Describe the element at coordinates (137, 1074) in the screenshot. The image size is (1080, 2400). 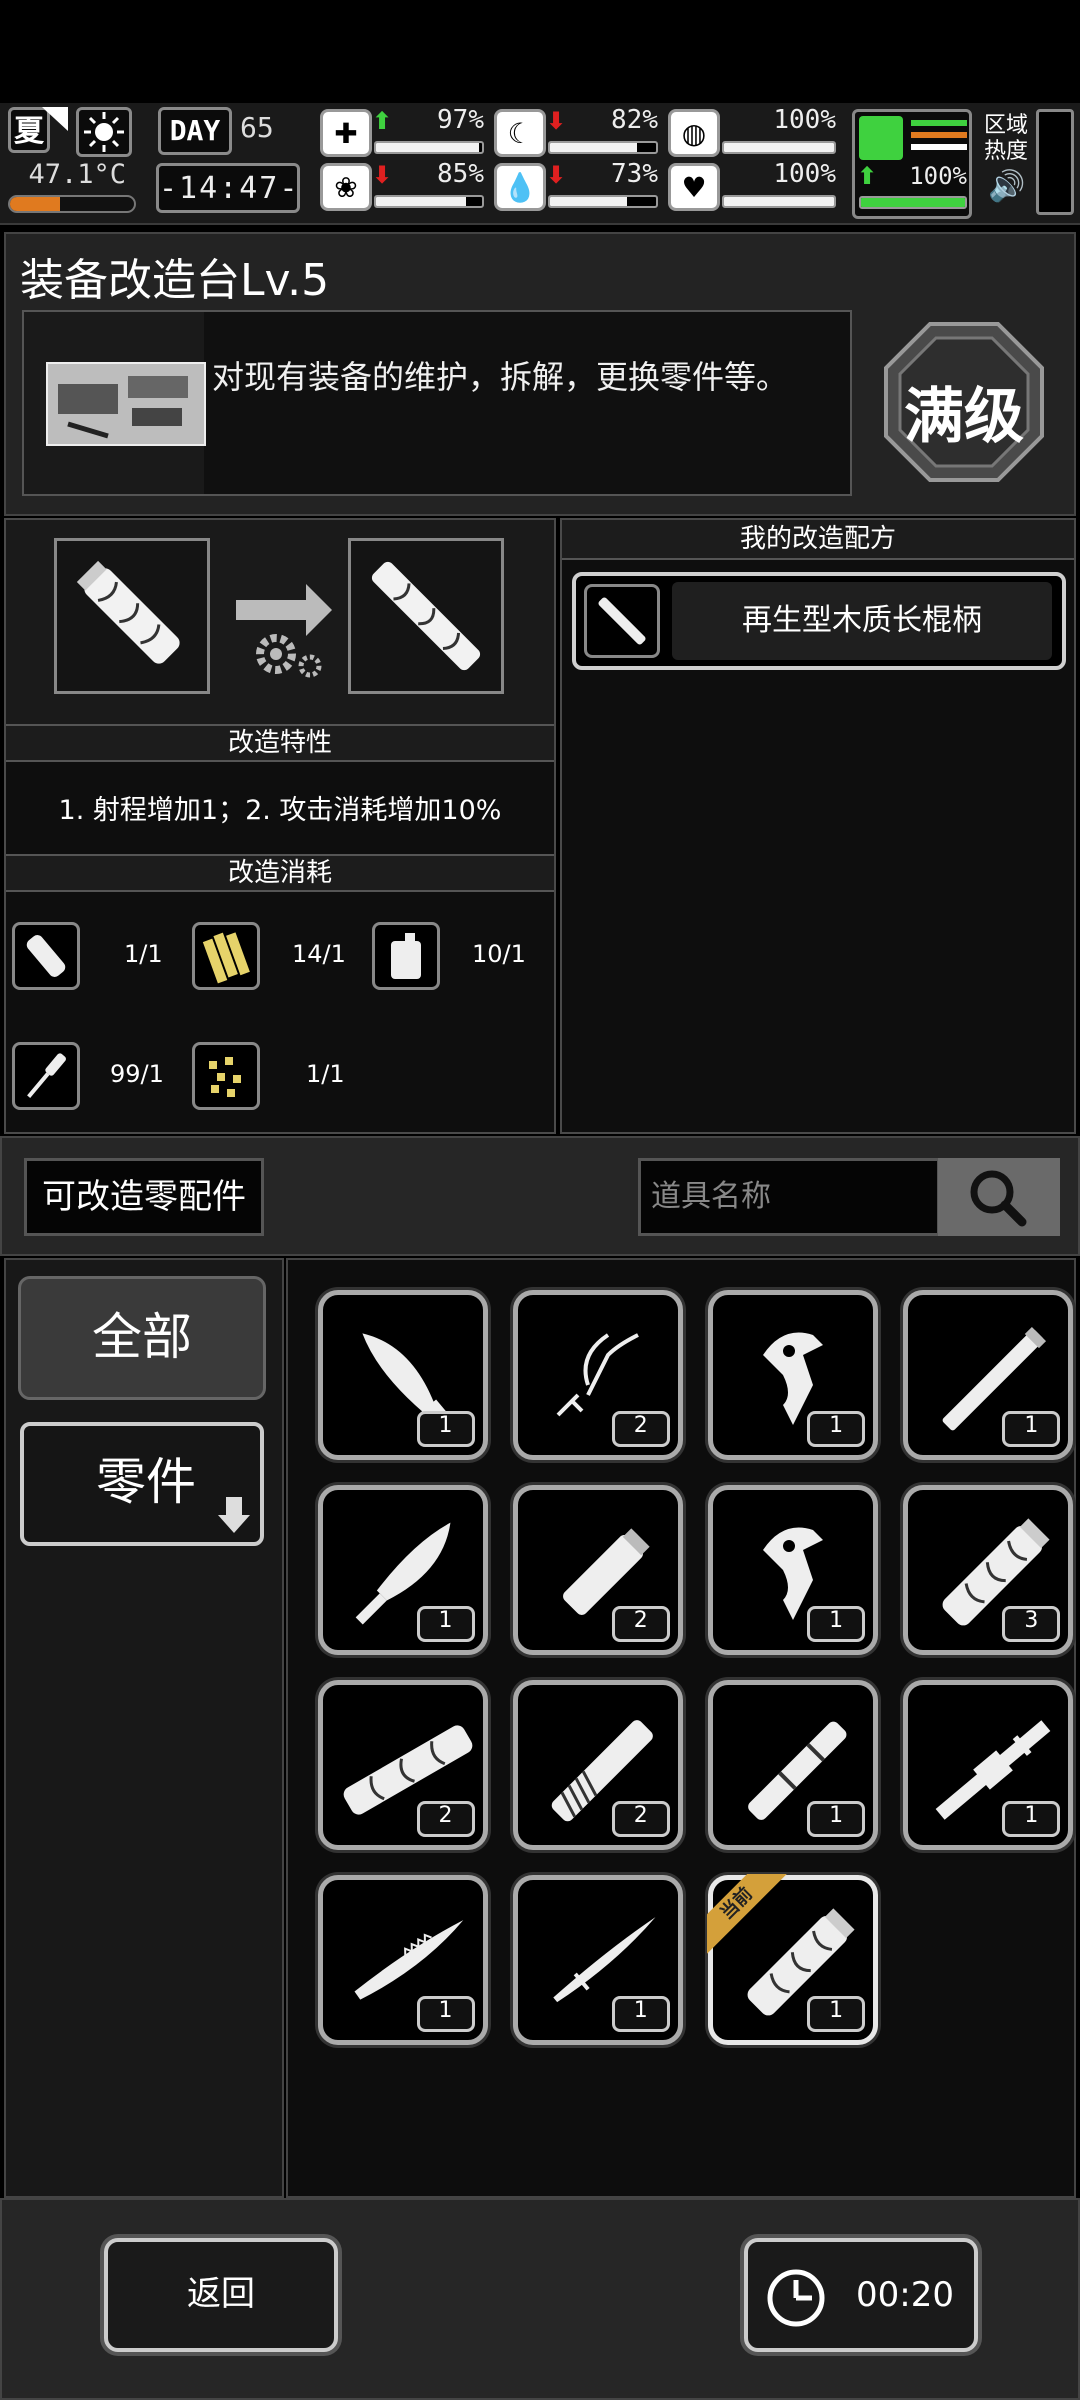
I see `material-count: 99/1` at that location.